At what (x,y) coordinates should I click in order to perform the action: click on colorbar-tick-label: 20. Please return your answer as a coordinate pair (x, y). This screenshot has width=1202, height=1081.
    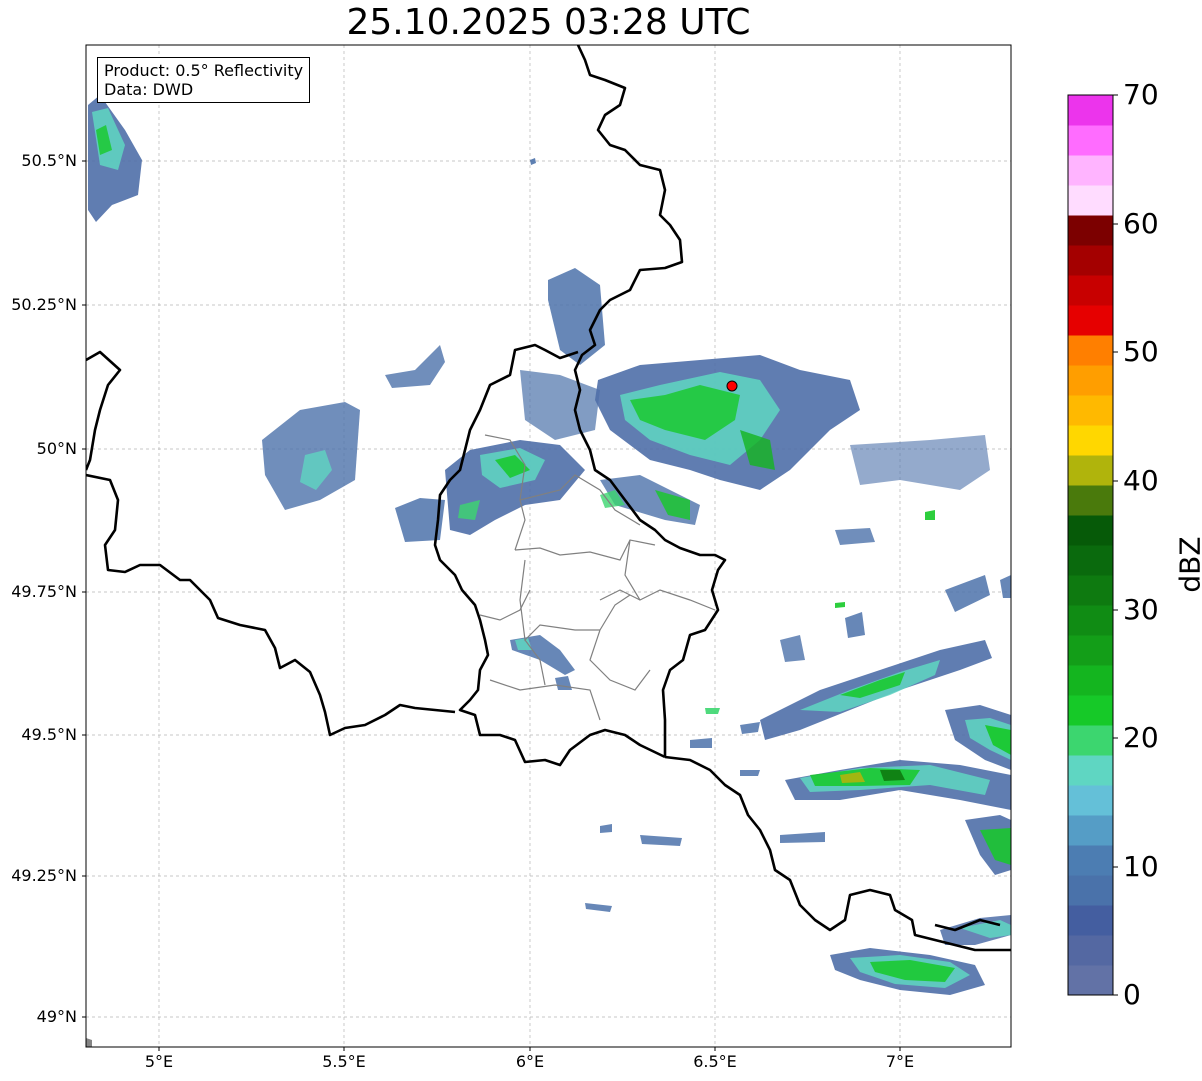
    Looking at the image, I should click on (1141, 737).